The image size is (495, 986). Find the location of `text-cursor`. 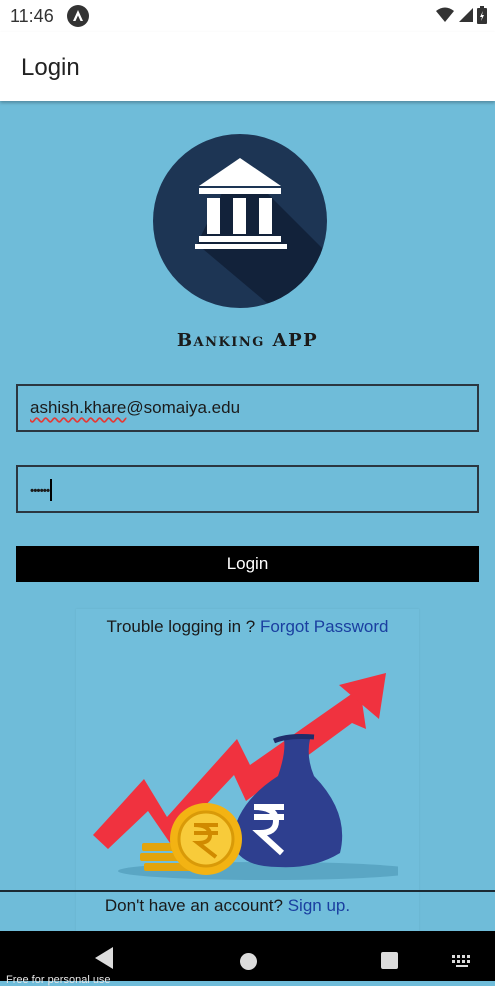

text-cursor is located at coordinates (51, 490).